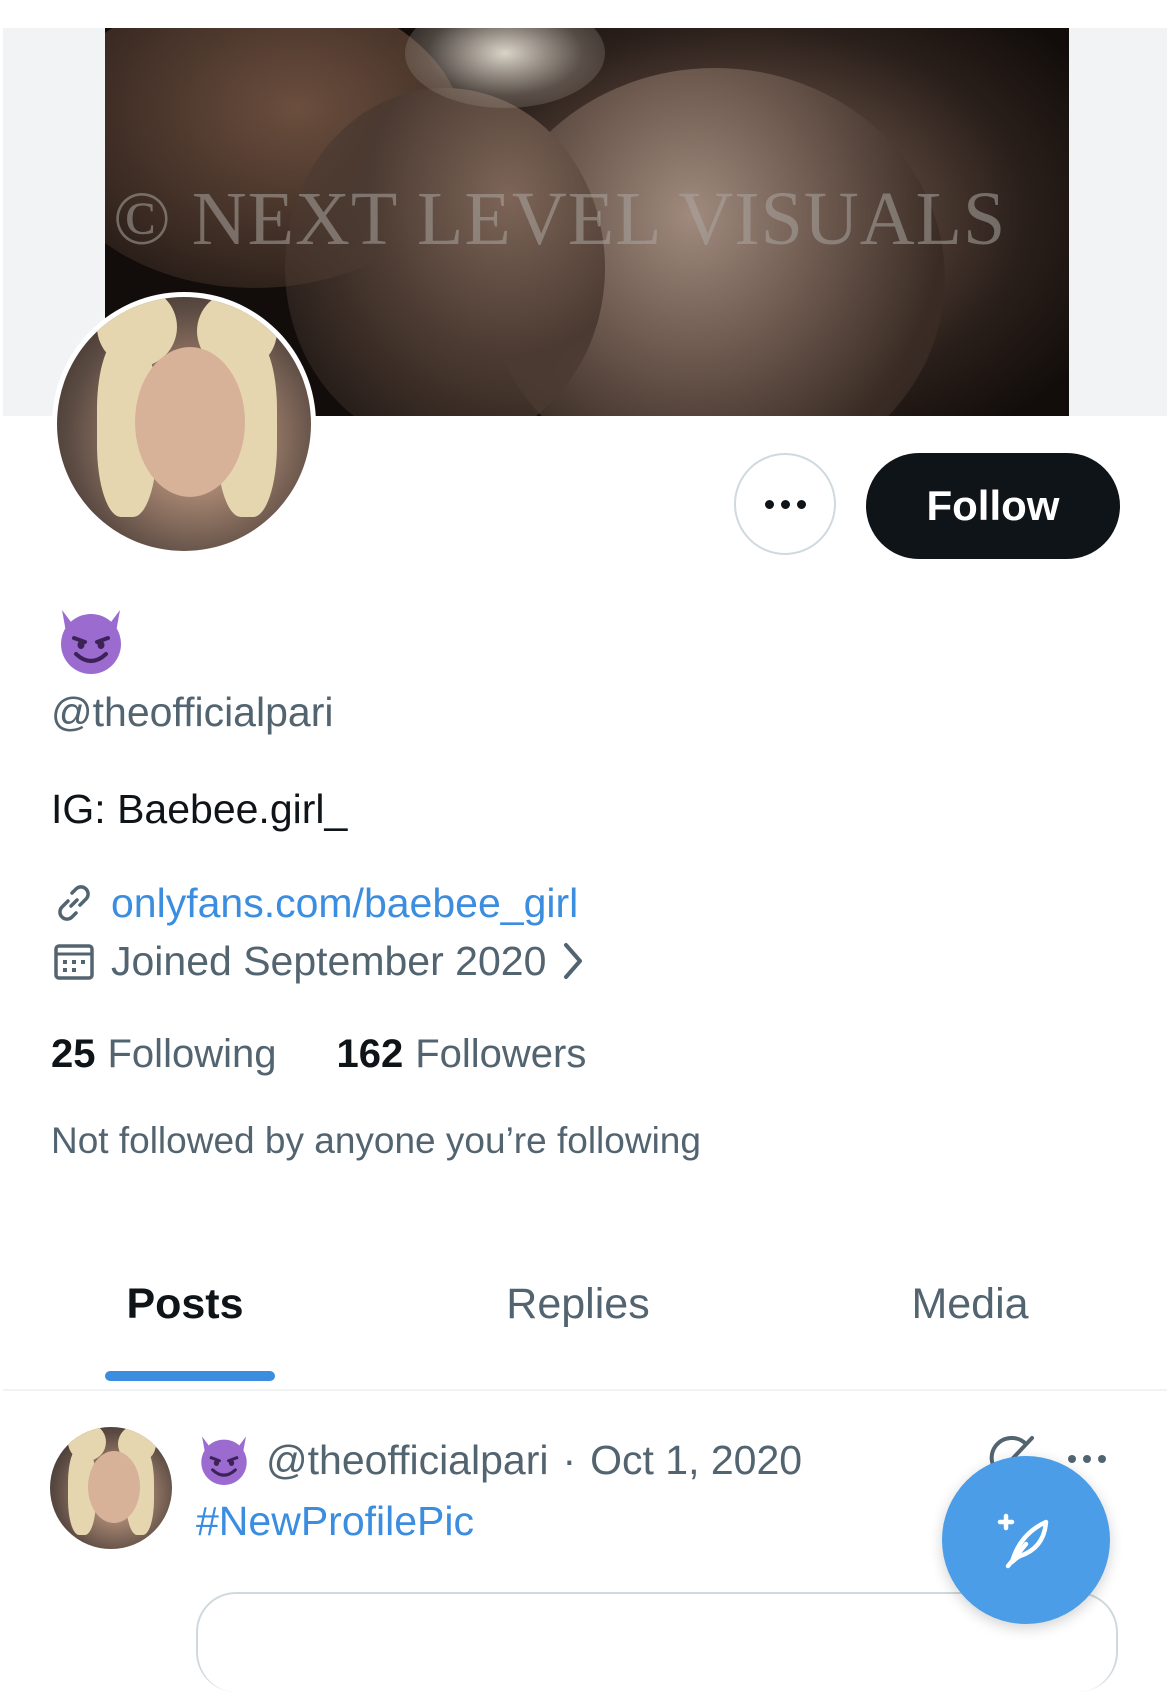  What do you see at coordinates (329, 960) in the screenshot?
I see `joined-date: Joined September 2020` at bounding box center [329, 960].